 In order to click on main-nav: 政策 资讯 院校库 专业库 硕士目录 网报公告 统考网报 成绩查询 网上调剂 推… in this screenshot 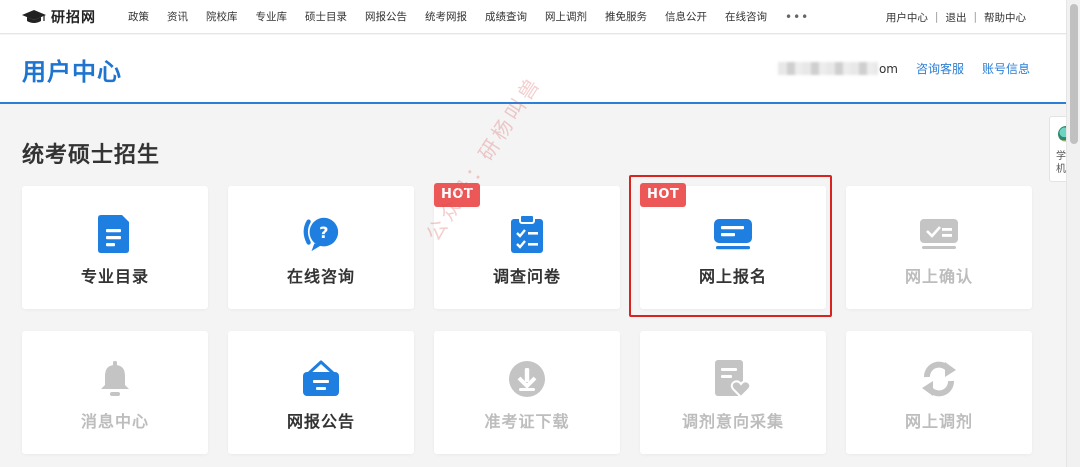, I will do `click(468, 16)`.